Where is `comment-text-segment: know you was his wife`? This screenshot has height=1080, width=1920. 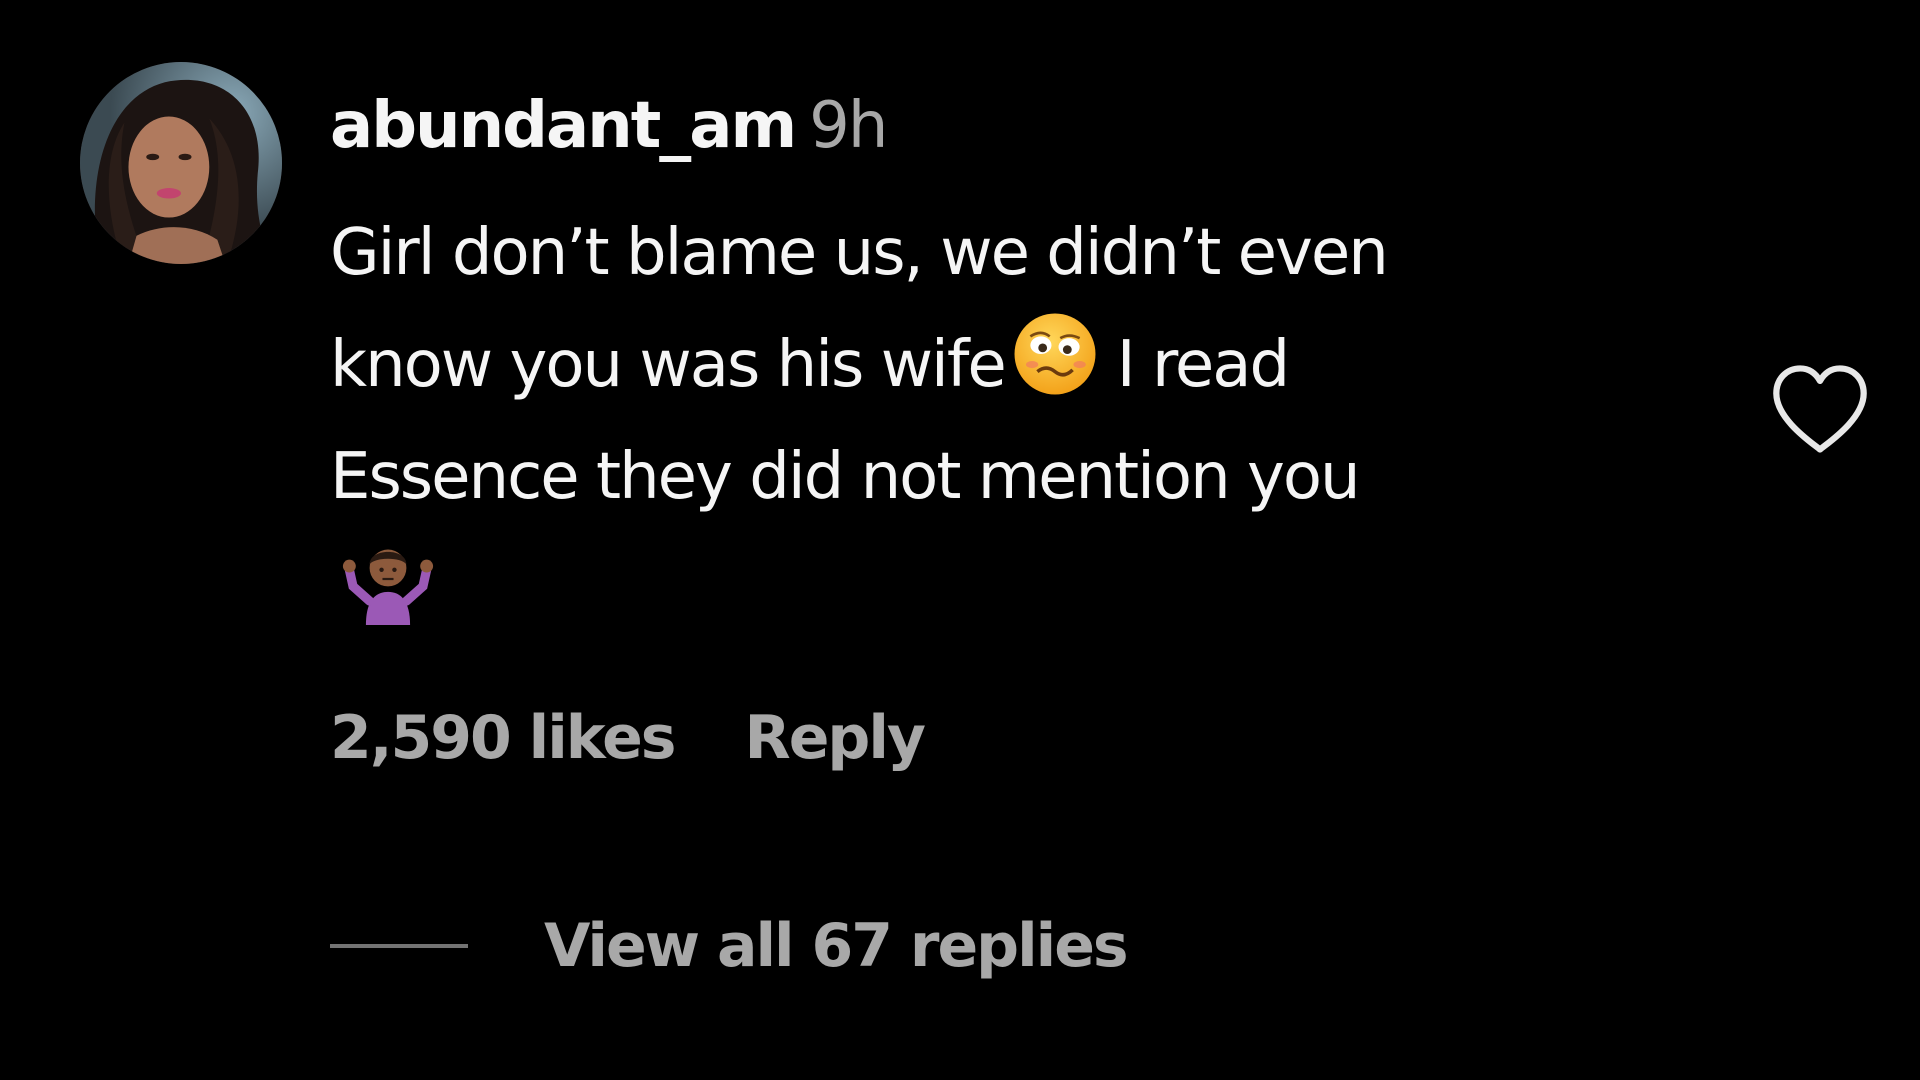 comment-text-segment: know you was his wife is located at coordinates (668, 365).